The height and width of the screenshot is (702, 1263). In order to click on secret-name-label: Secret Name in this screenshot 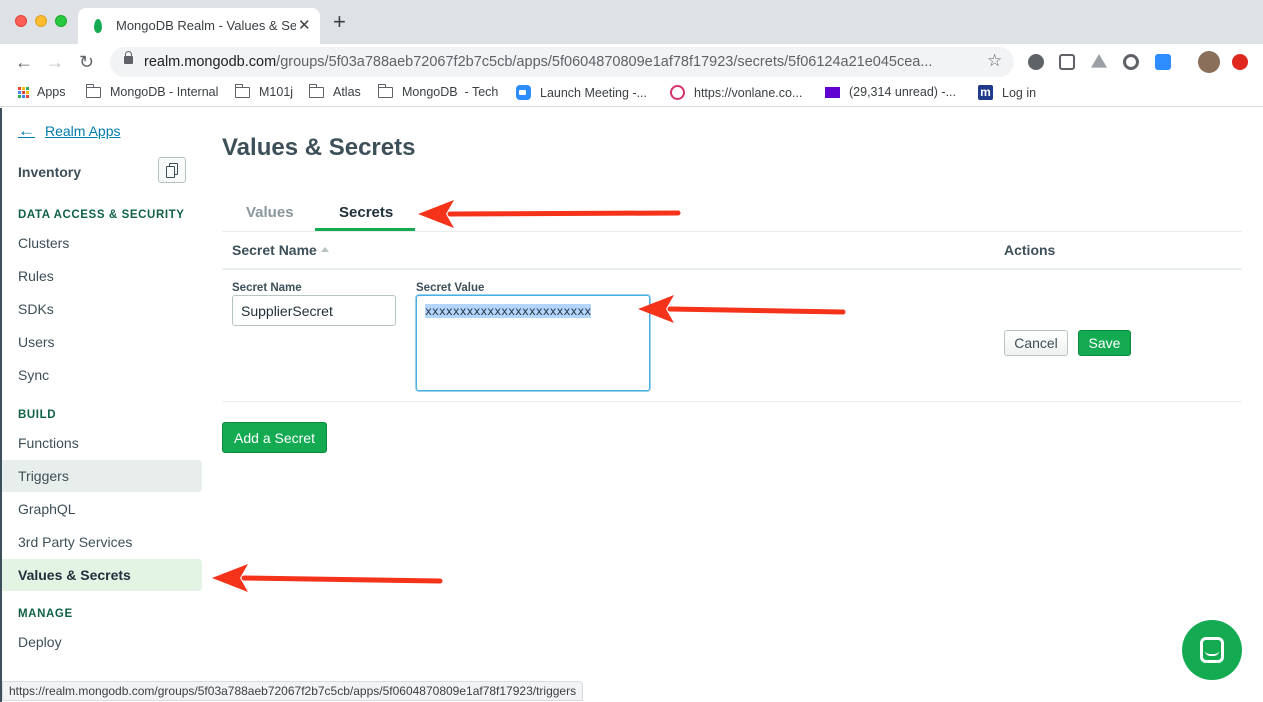, I will do `click(267, 288)`.